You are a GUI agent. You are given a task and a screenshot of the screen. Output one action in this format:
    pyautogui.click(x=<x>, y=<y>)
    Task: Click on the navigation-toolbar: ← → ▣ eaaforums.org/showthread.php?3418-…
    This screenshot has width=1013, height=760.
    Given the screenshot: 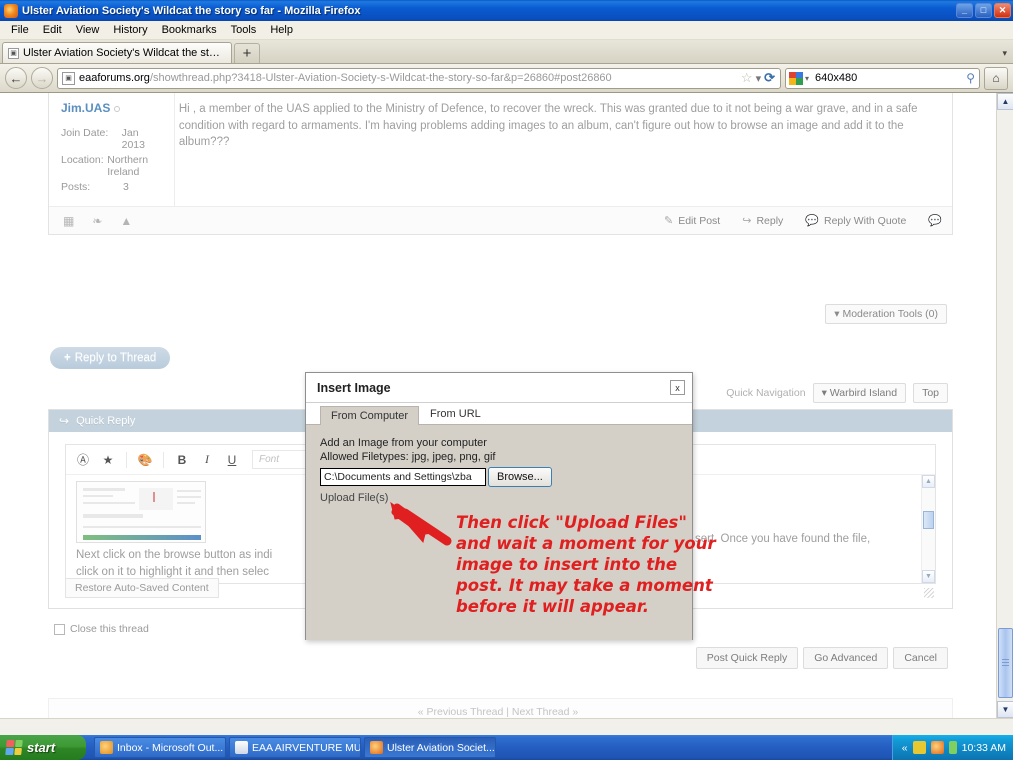 What is the action you would take?
    pyautogui.click(x=506, y=78)
    